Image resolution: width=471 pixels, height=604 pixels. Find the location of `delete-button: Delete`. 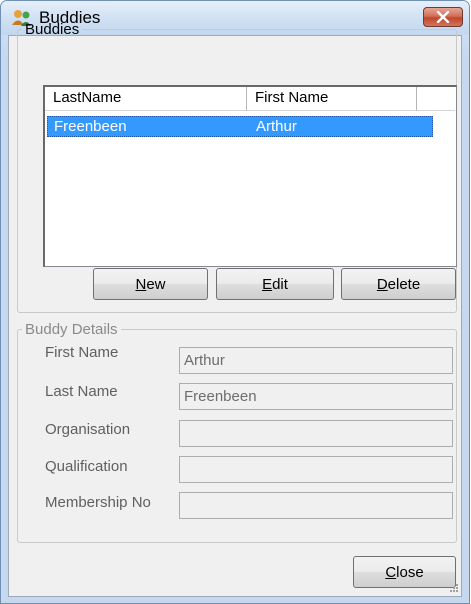

delete-button: Delete is located at coordinates (398, 284).